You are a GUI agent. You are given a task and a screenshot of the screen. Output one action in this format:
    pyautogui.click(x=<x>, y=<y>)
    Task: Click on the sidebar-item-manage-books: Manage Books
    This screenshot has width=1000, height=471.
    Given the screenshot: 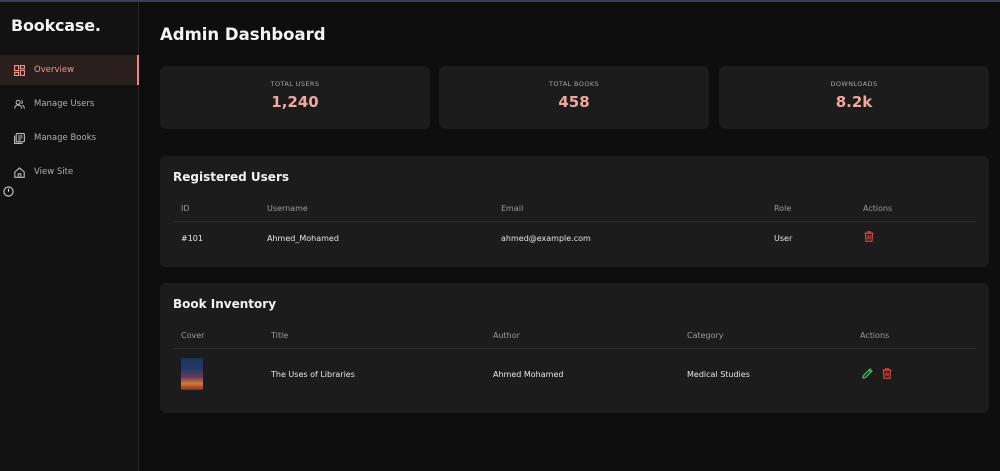 What is the action you would take?
    pyautogui.click(x=69, y=138)
    